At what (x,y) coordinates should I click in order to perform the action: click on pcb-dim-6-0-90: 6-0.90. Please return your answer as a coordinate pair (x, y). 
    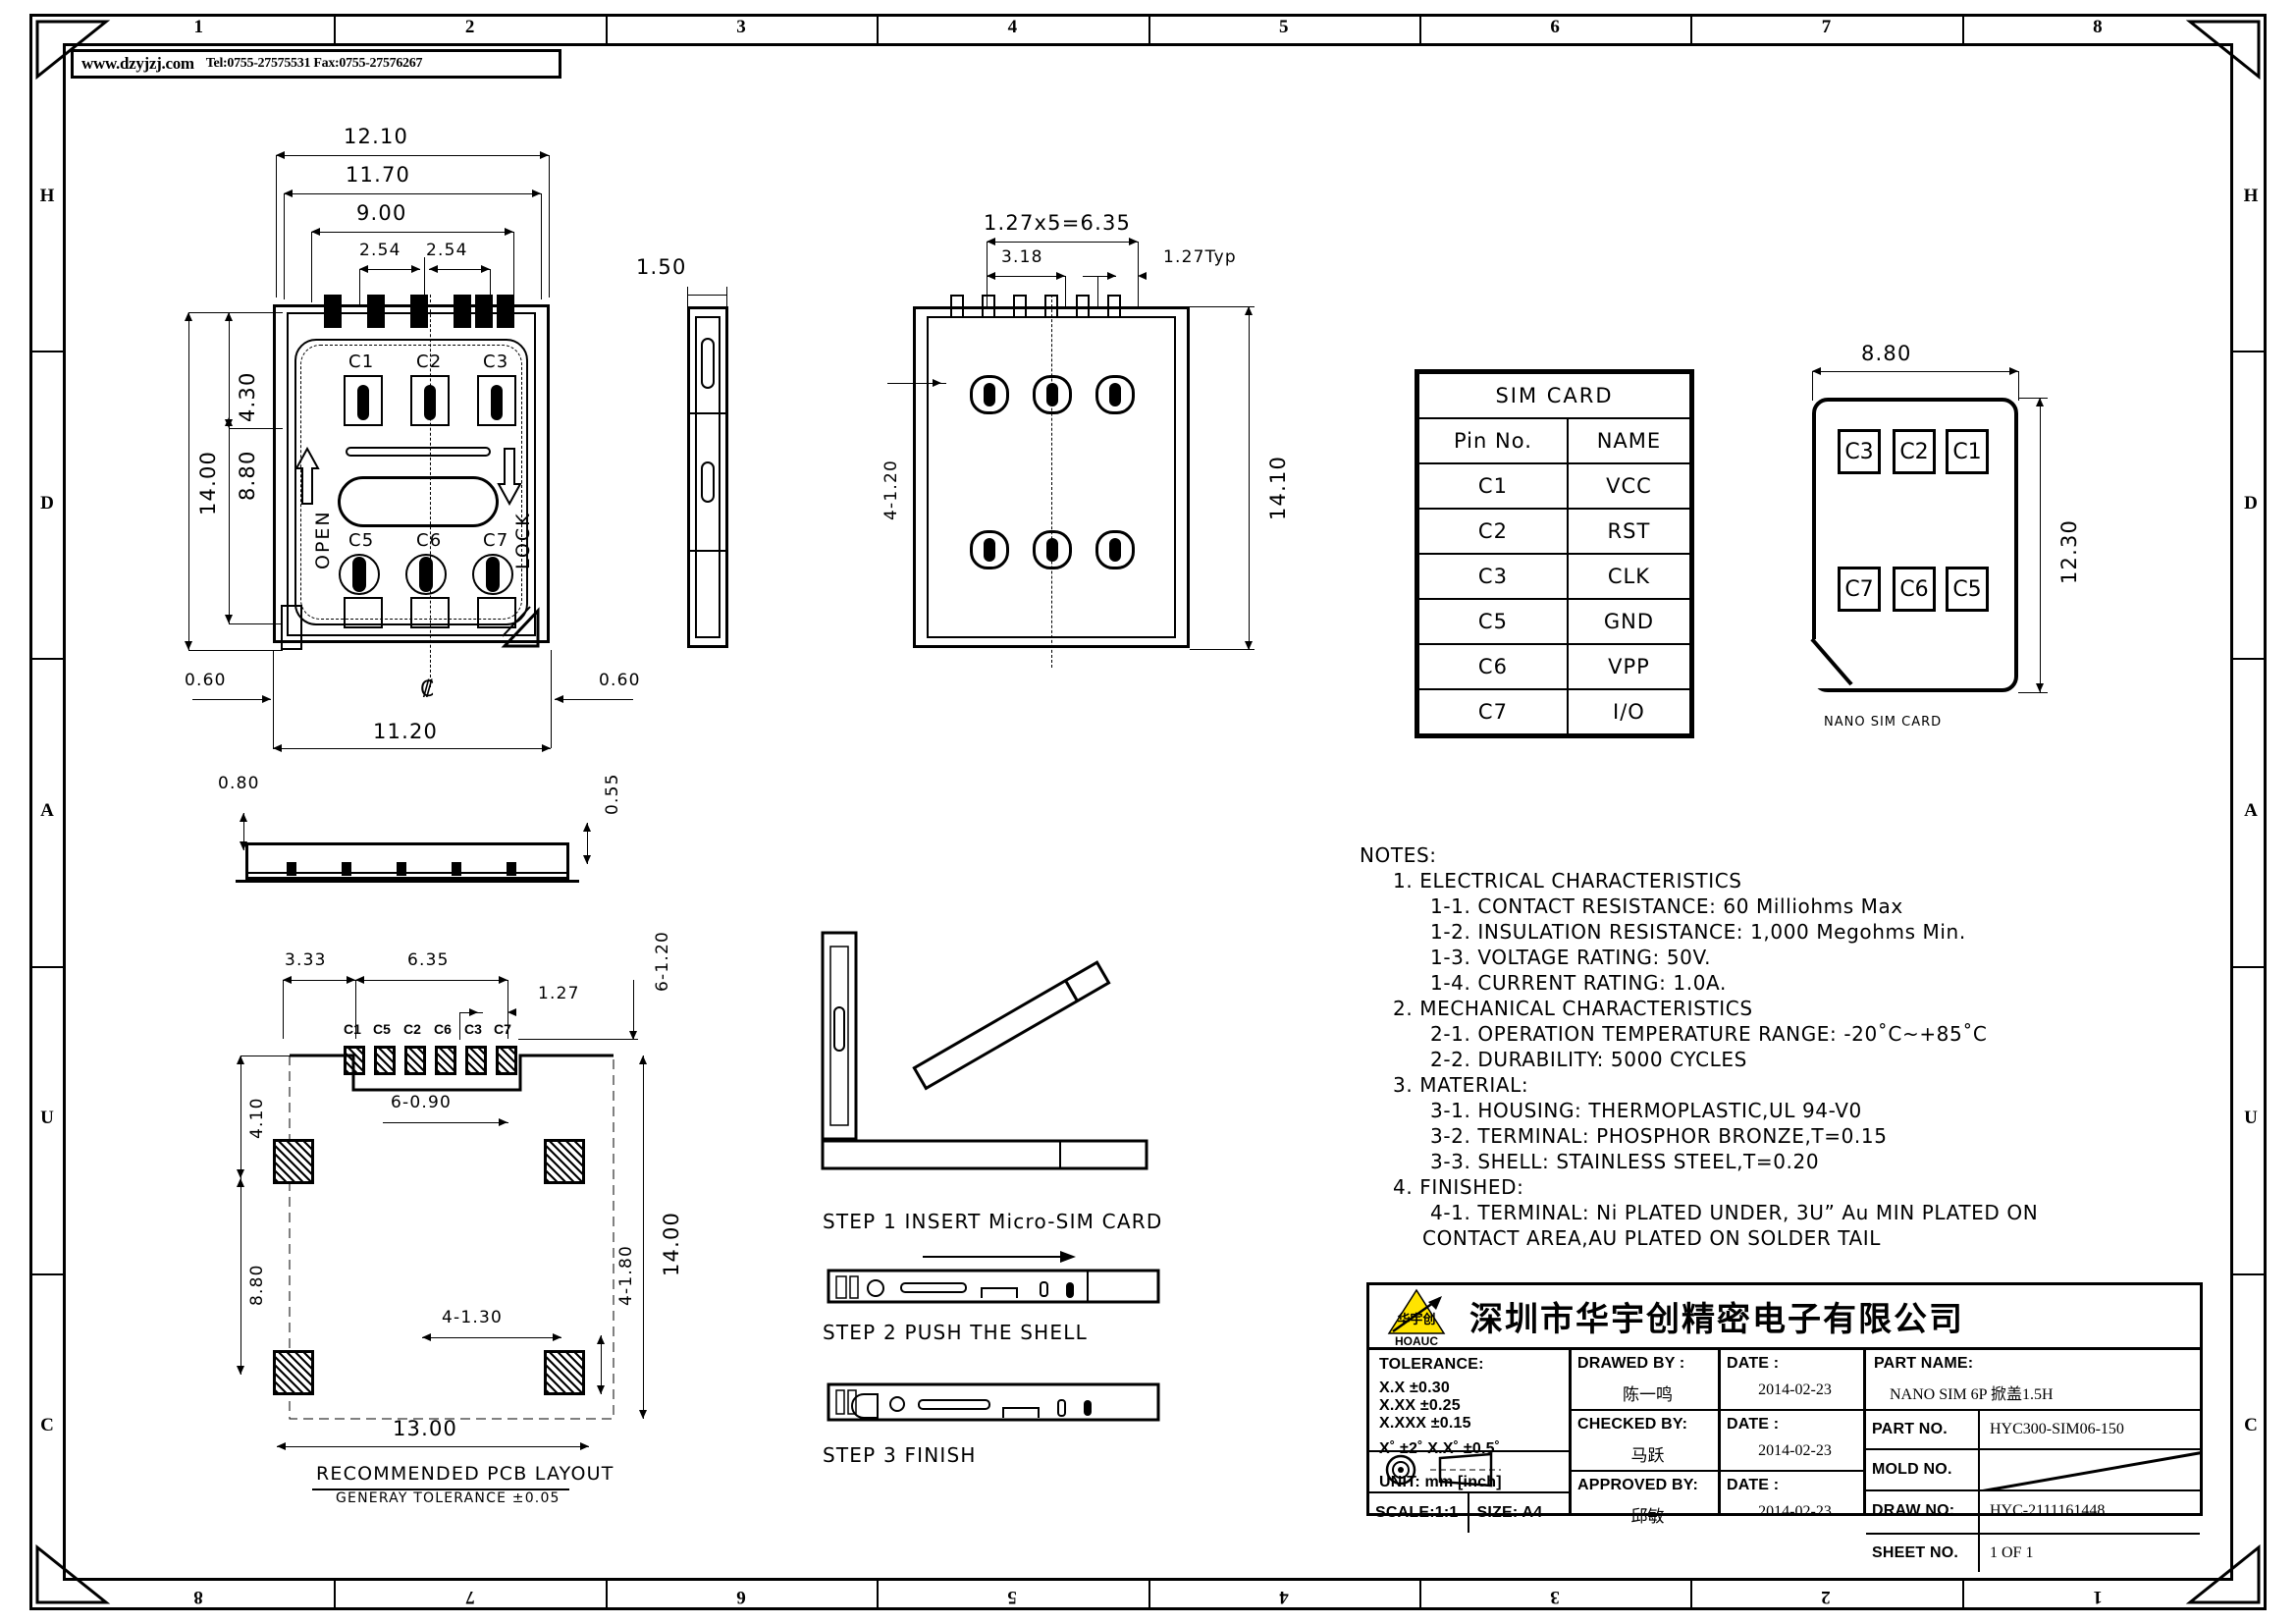
    Looking at the image, I should click on (422, 1102).